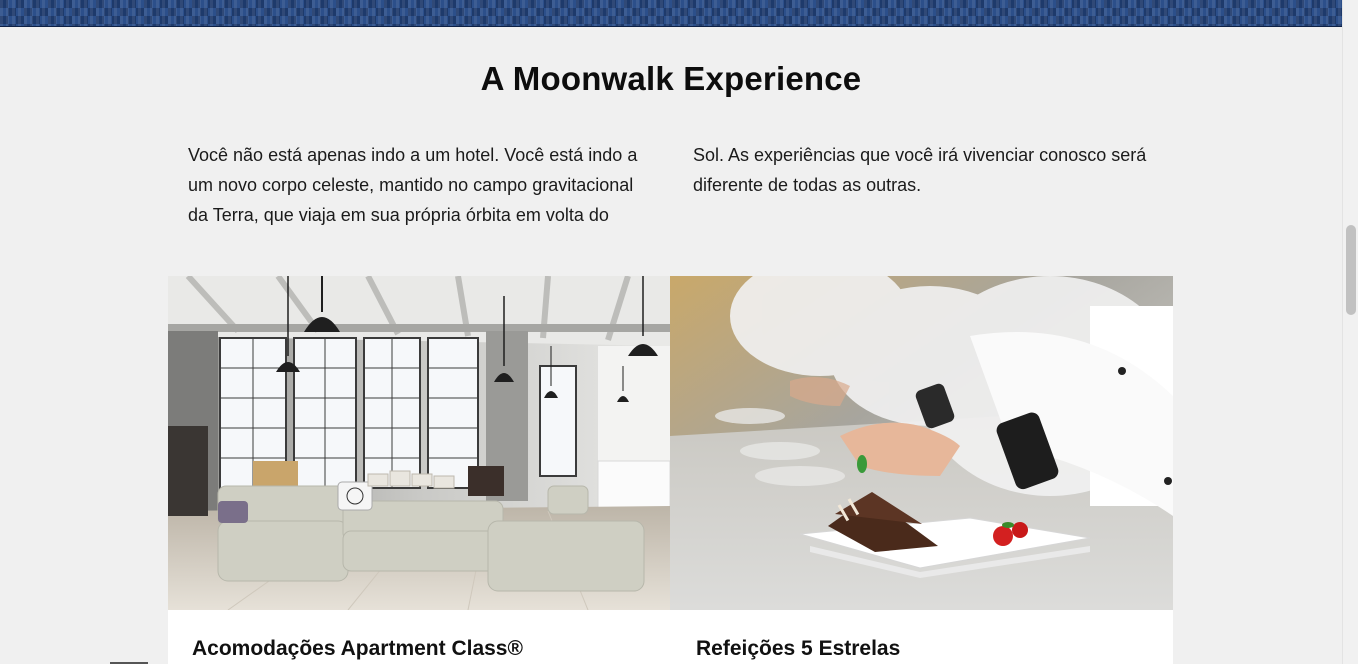 The width and height of the screenshot is (1358, 664). What do you see at coordinates (798, 649) in the screenshot?
I see `card-title-dining: Refeições 5 Estrelas` at bounding box center [798, 649].